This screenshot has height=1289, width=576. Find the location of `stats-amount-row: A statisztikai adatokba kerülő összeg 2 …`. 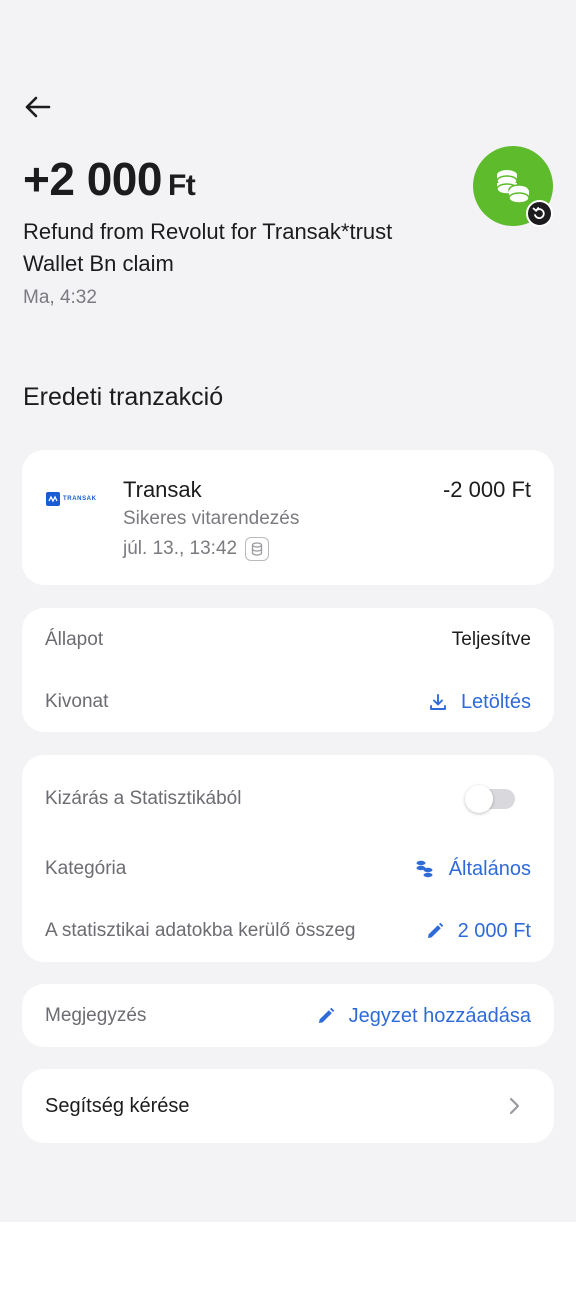

stats-amount-row: A statisztikai adatokba kerülő összeg 2 … is located at coordinates (288, 931).